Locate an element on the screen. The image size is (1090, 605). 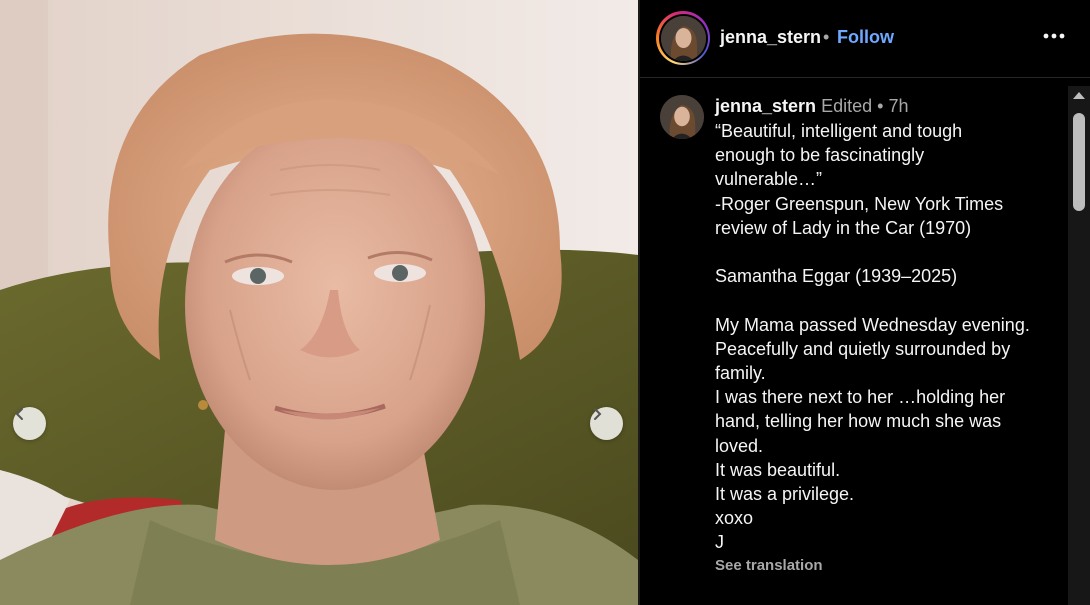
next-photo-button is located at coordinates (606, 423).